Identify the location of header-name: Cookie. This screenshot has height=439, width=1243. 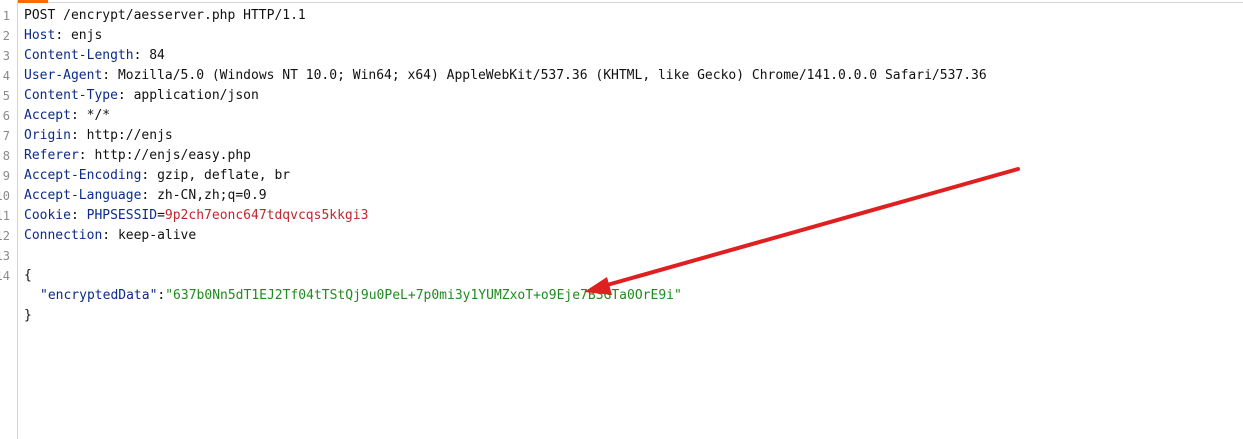
(47, 215).